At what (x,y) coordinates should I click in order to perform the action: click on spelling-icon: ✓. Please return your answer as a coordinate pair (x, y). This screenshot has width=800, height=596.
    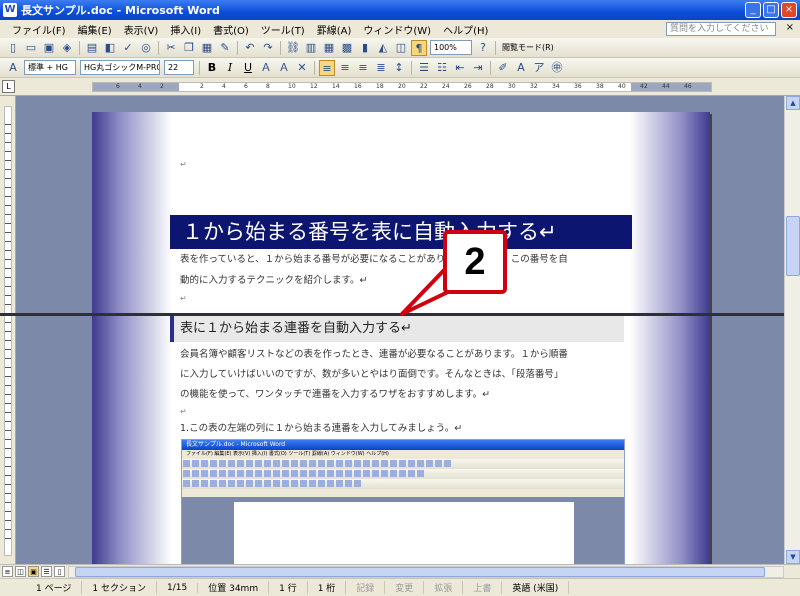
    Looking at the image, I should click on (128, 48).